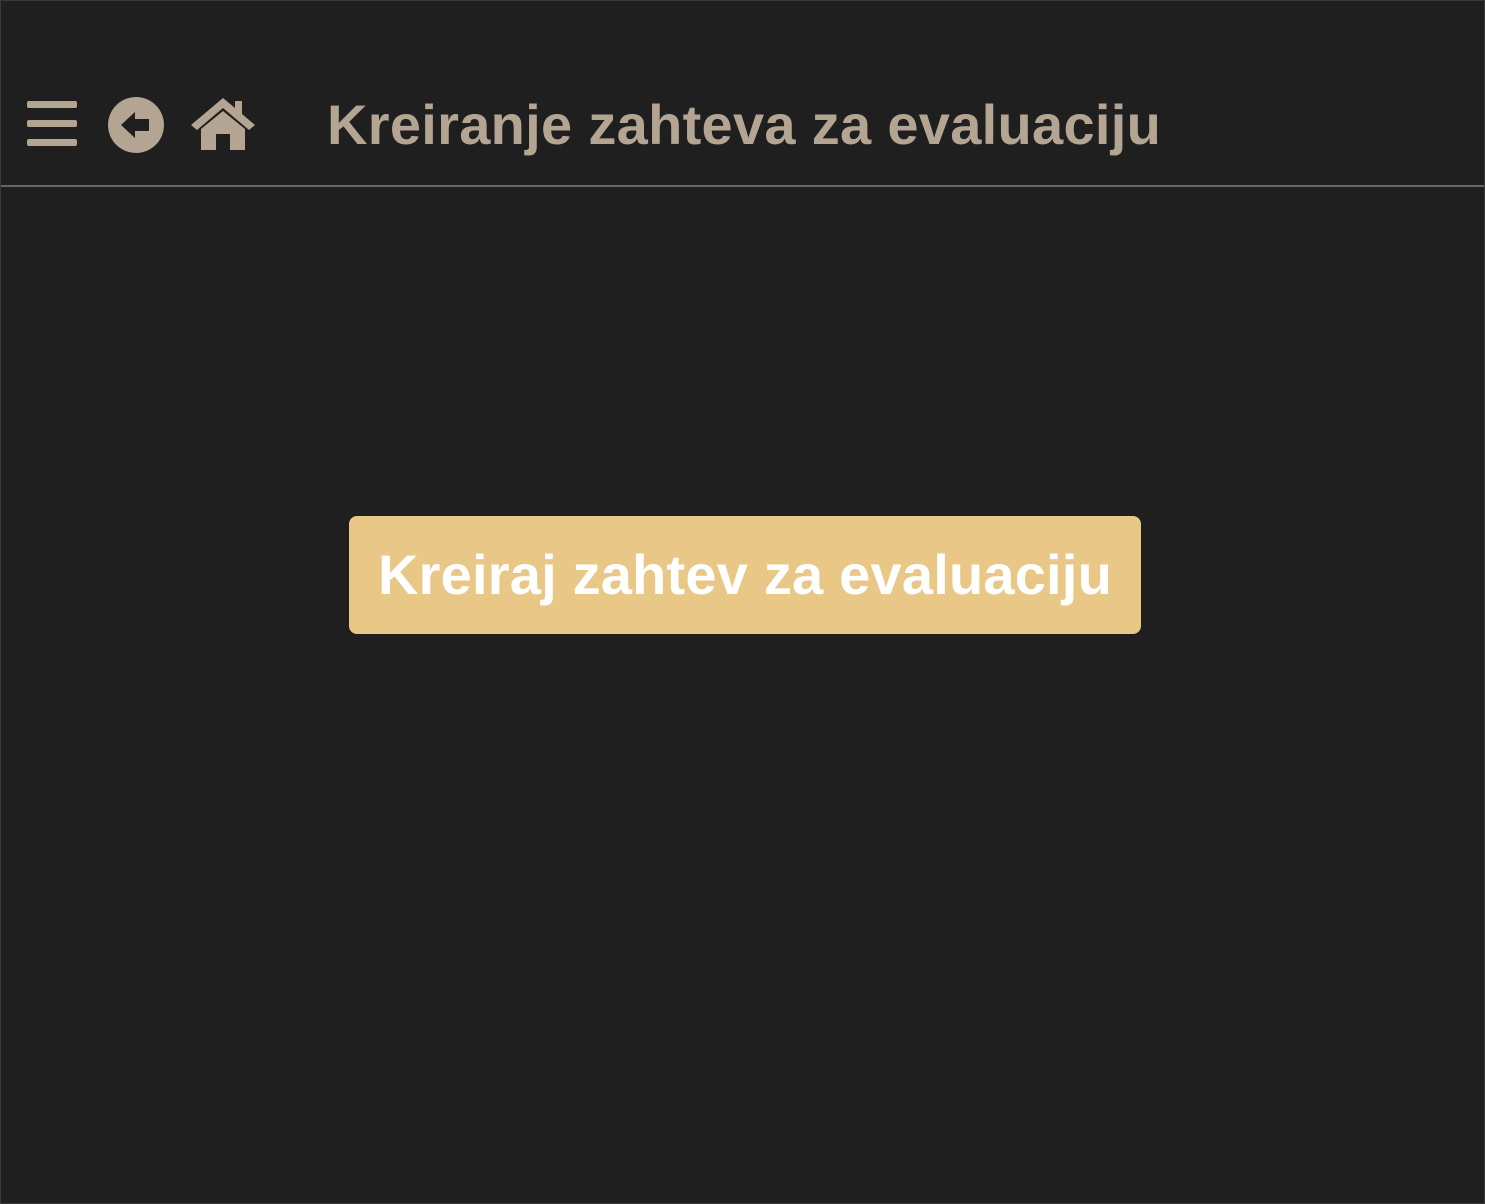 Image resolution: width=1485 pixels, height=1204 pixels. Describe the element at coordinates (744, 124) in the screenshot. I see `page-title: Kreiranje zahteva za evaluaciju` at that location.